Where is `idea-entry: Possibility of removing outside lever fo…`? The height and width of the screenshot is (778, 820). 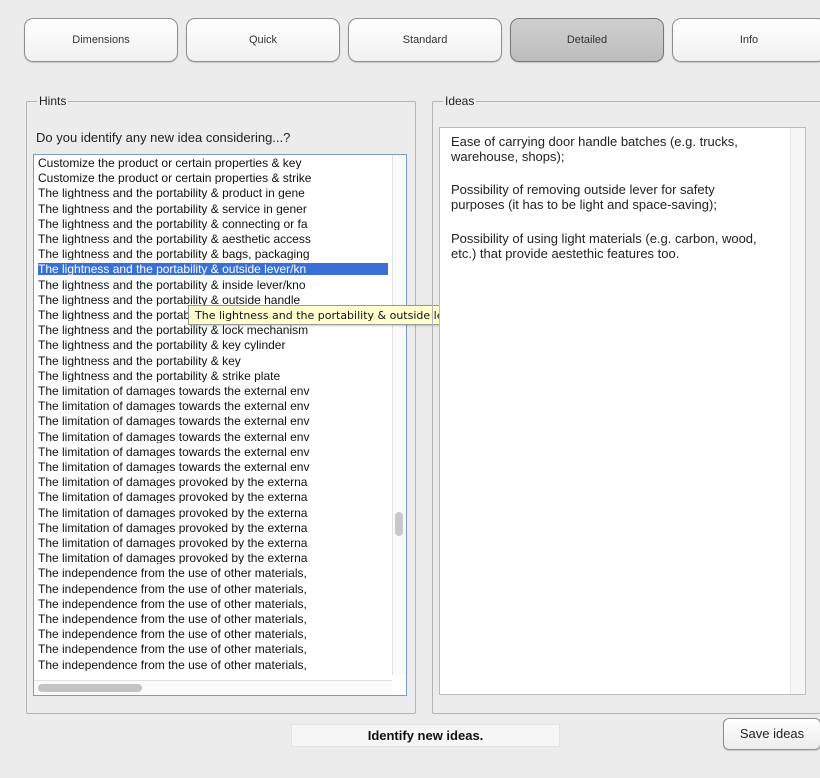 idea-entry: Possibility of removing outside lever fo… is located at coordinates (584, 197).